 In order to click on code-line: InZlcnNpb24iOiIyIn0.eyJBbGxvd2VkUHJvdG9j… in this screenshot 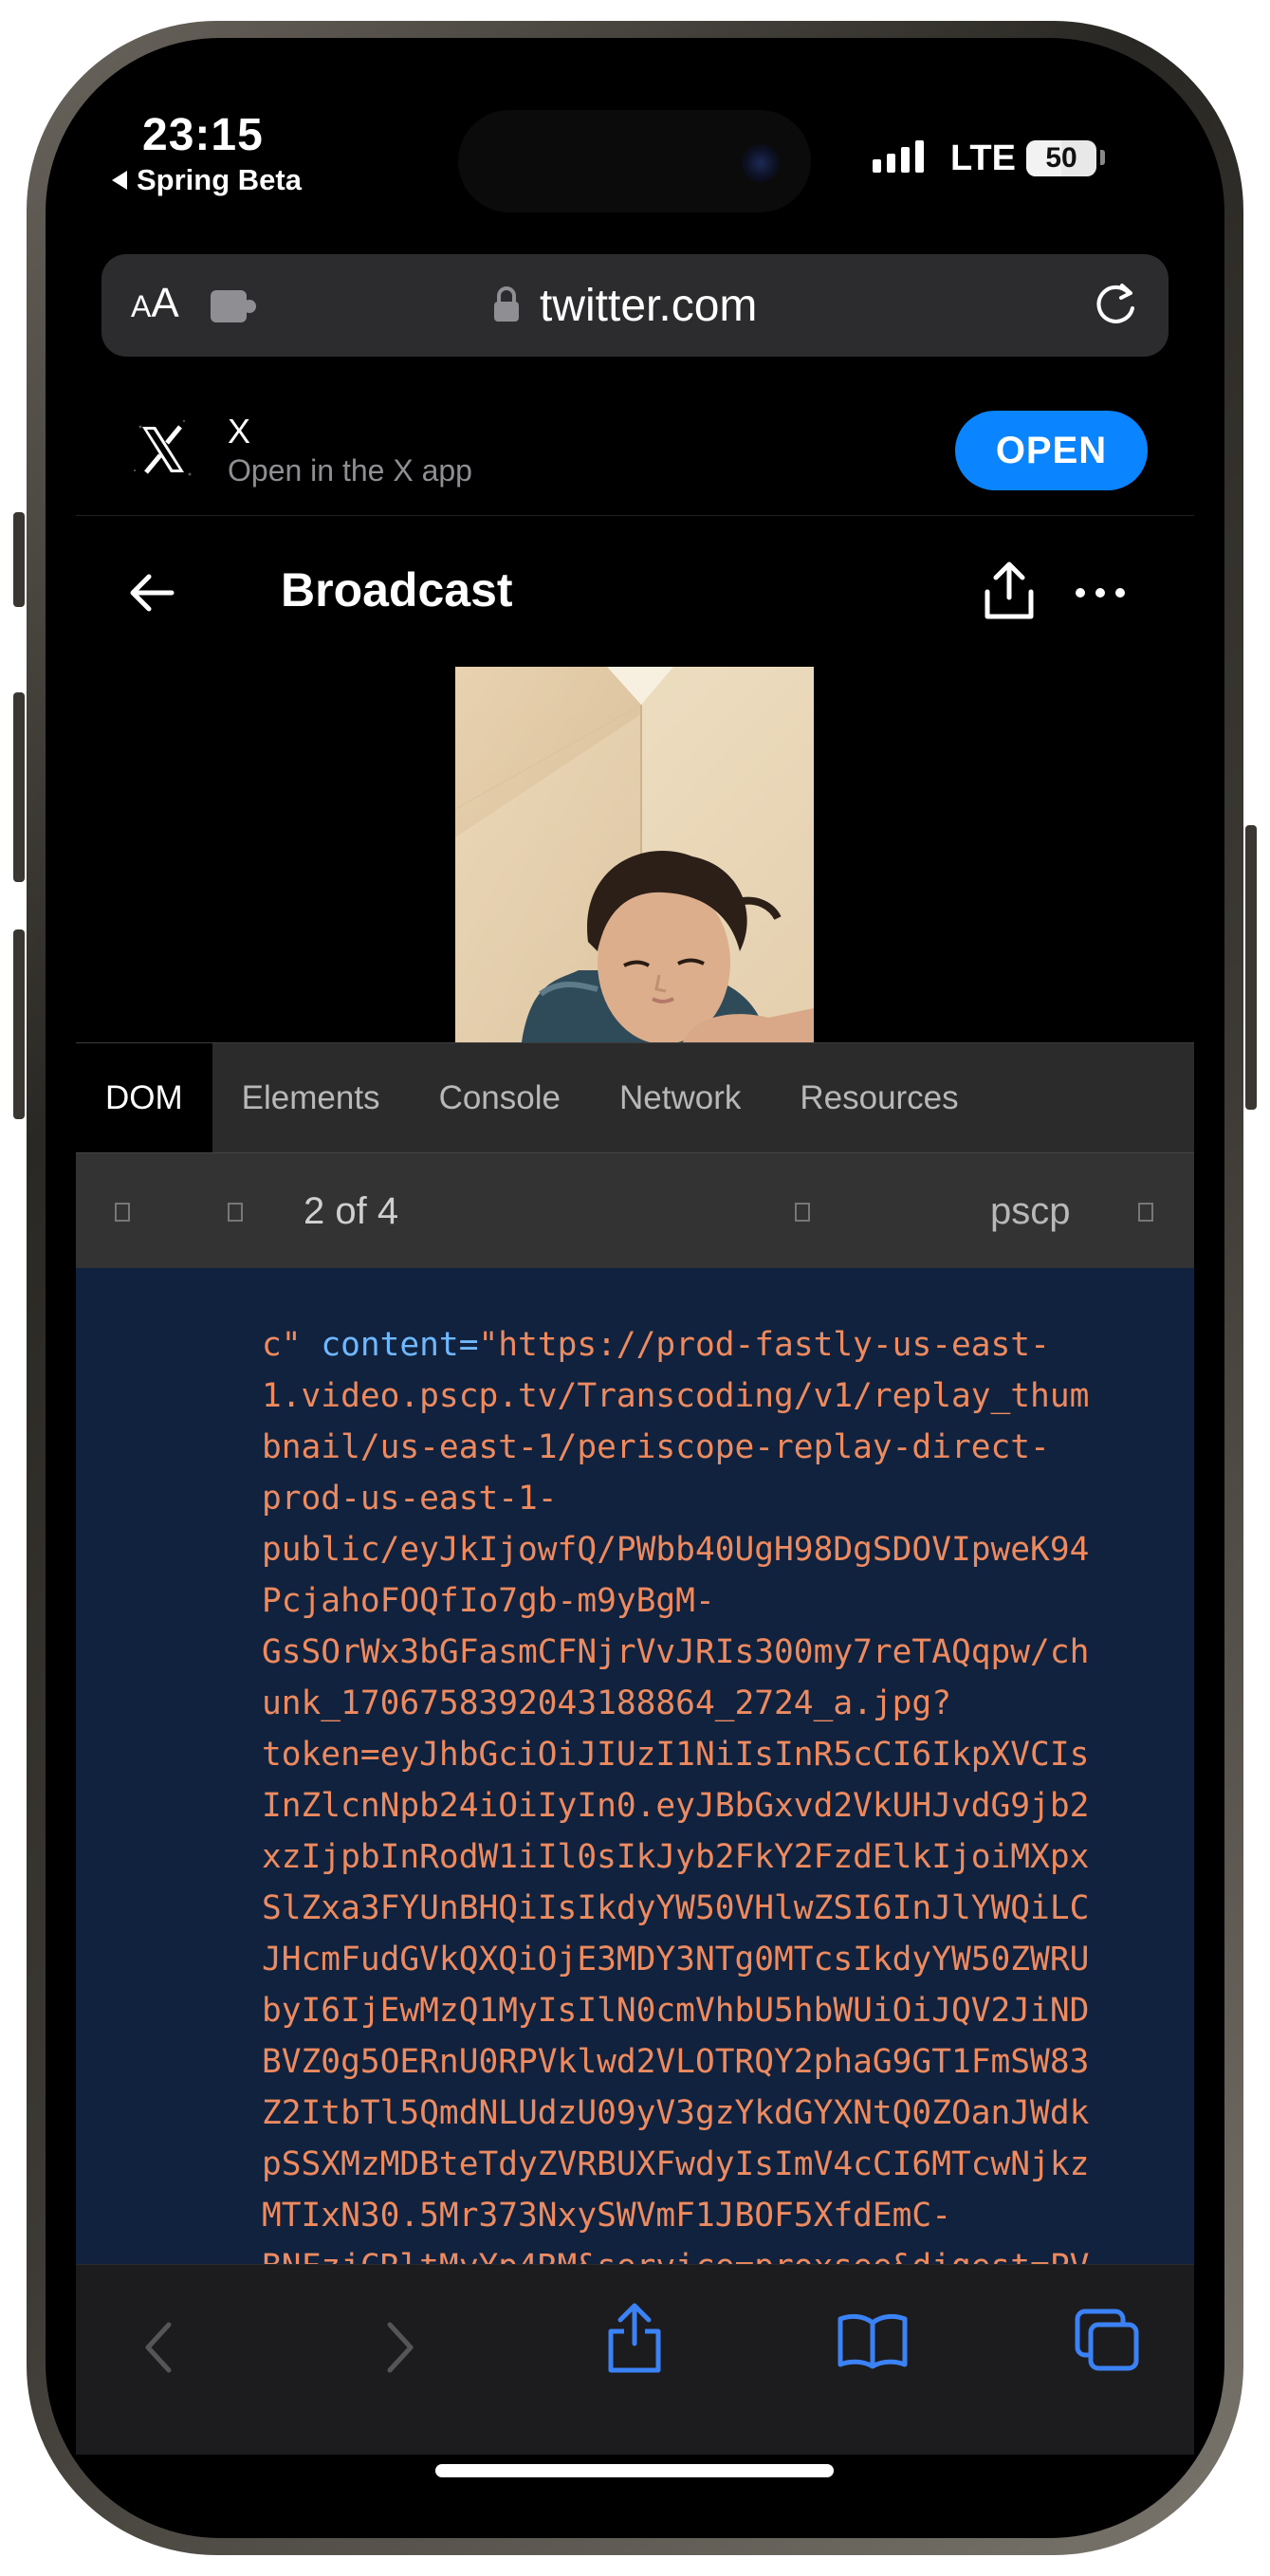, I will do `click(676, 1806)`.